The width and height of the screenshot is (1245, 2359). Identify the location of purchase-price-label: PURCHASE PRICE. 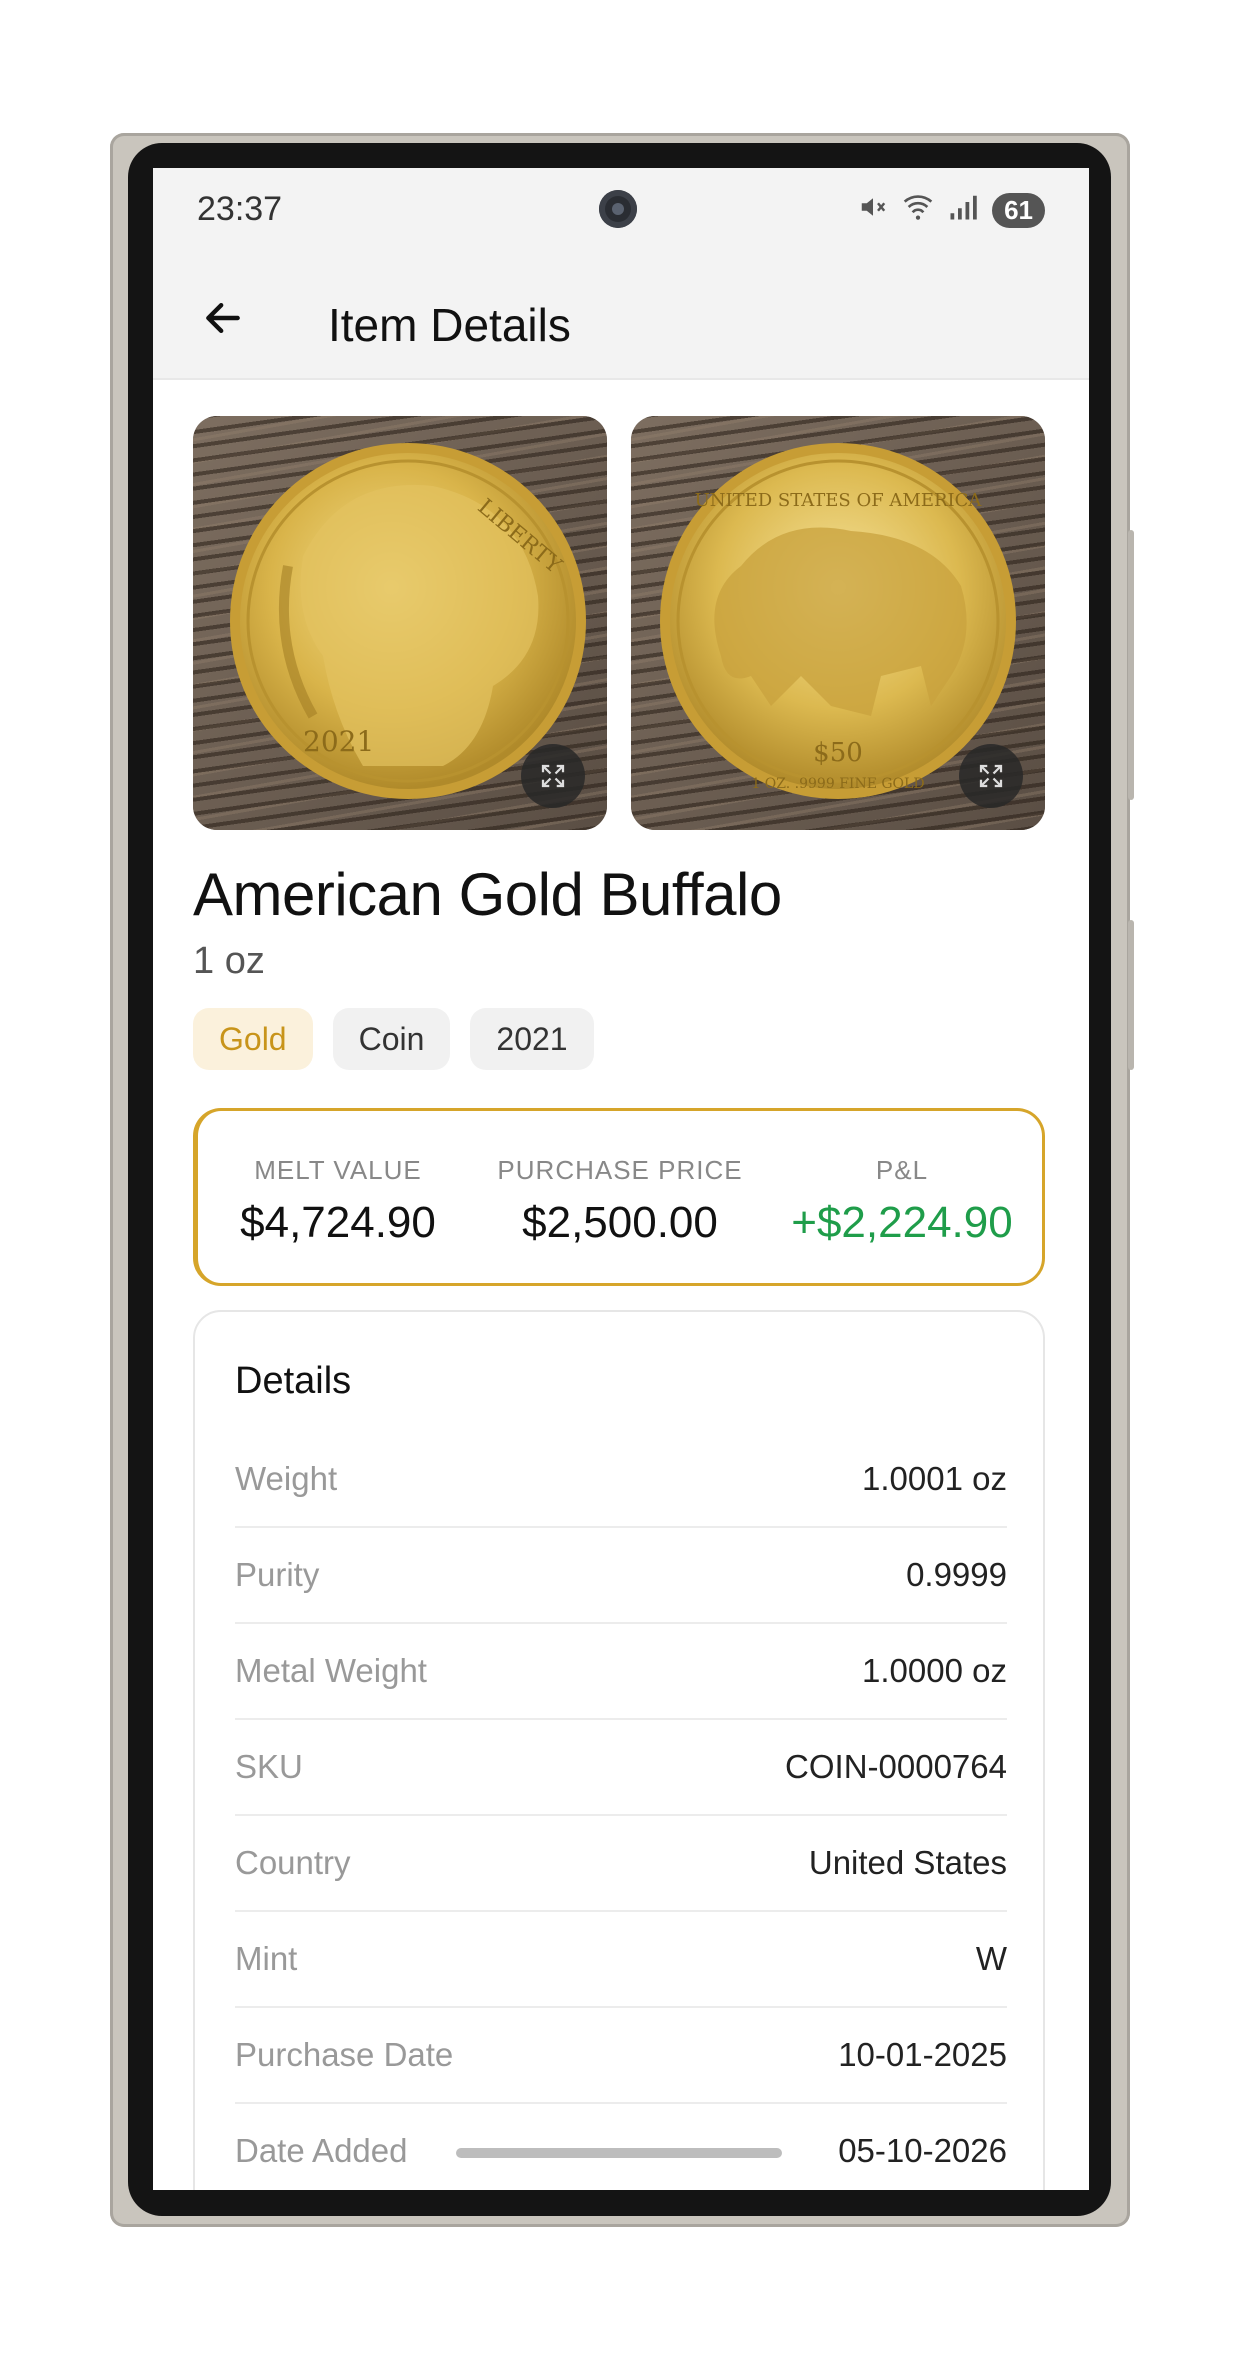
(620, 1170).